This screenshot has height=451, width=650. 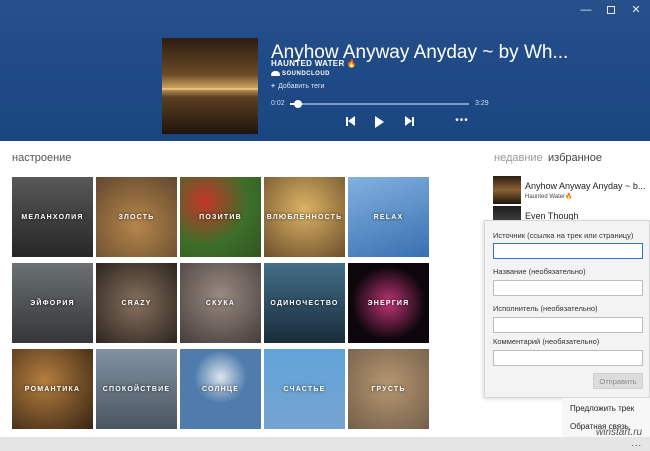 I want to click on mood-tile-label: грусть, so click(x=388, y=389).